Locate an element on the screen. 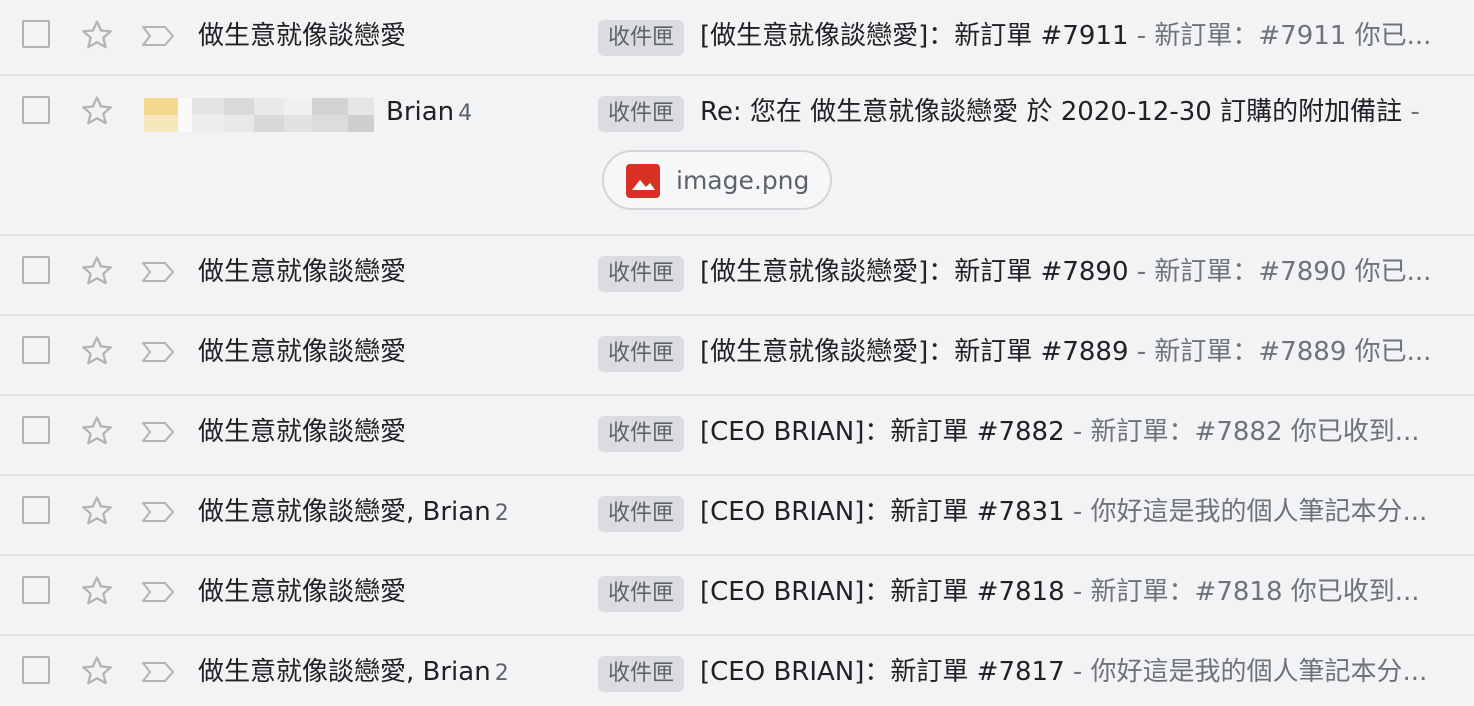 The height and width of the screenshot is (706, 1474). email-subject: Re: 您在 做生意就像談戀愛 於 2020-12-30 訂購的附加備註 is located at coordinates (1051, 112).